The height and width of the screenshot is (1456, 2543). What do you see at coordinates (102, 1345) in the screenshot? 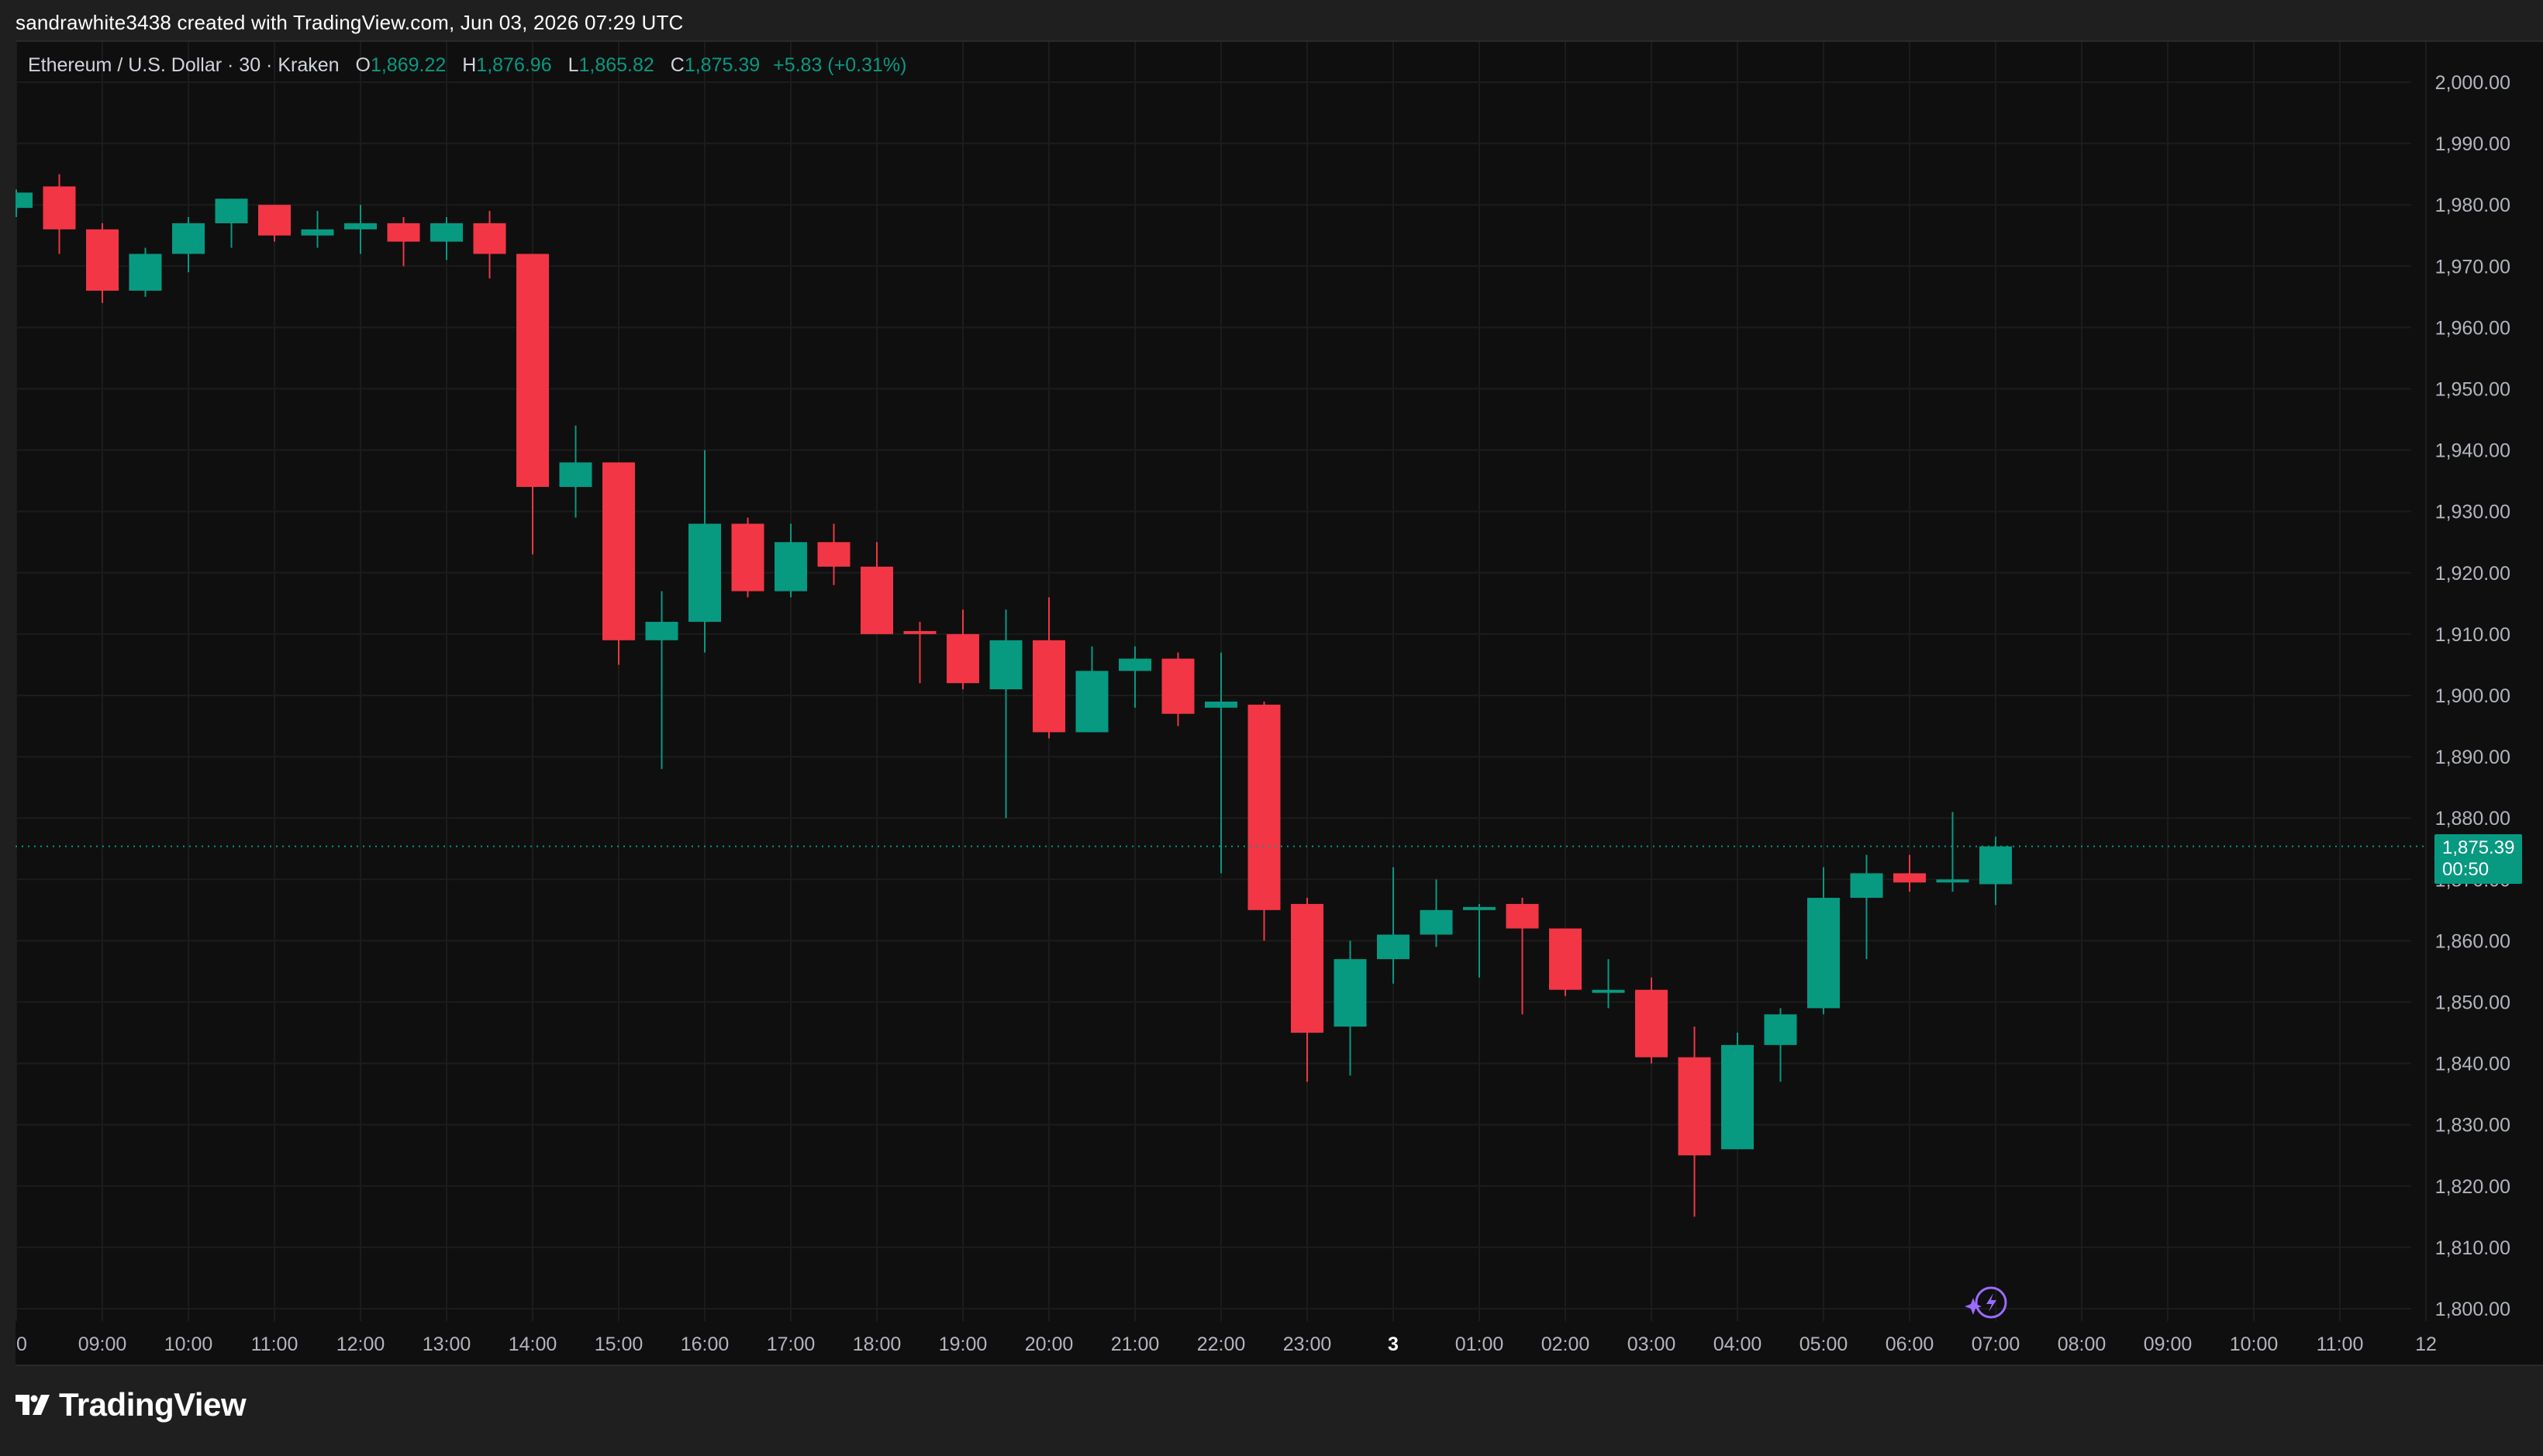
I see `x-tick-label: 09:00` at bounding box center [102, 1345].